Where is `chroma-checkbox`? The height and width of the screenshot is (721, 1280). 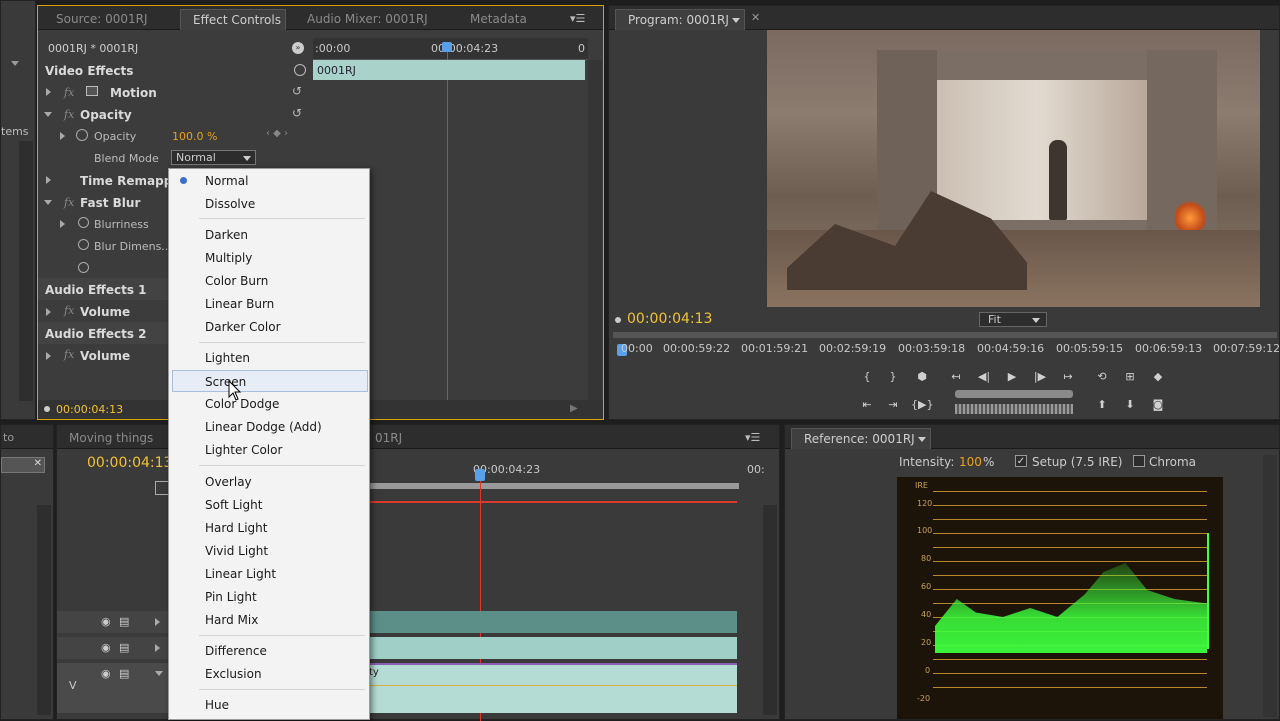
chroma-checkbox is located at coordinates (1139, 461).